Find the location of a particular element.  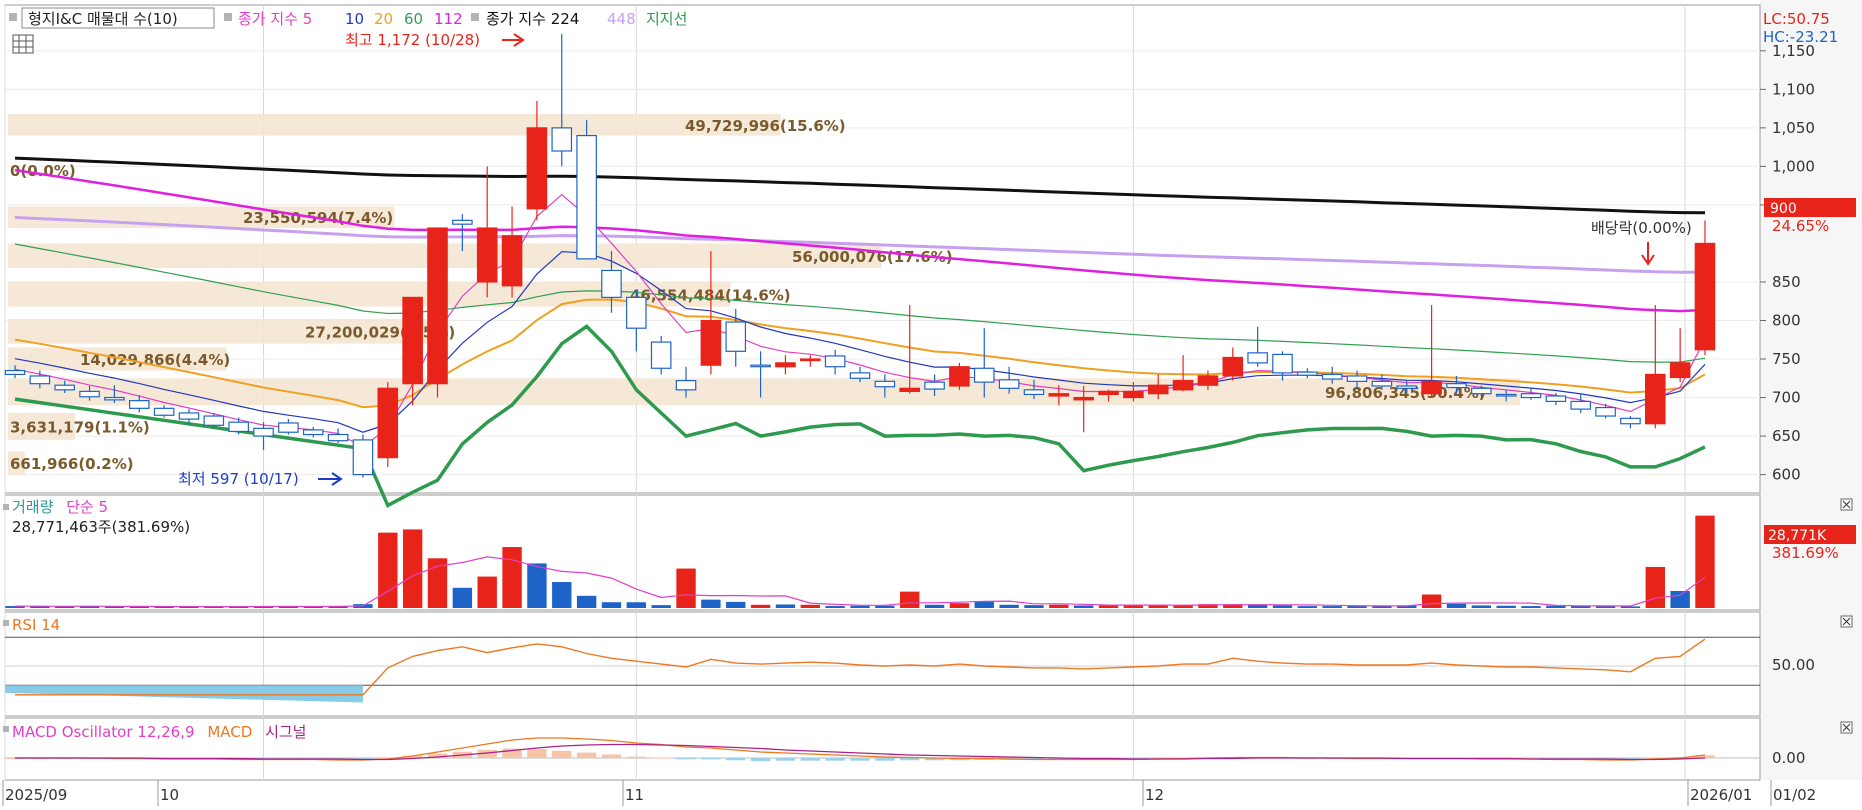

price-tick-label: 800 is located at coordinates (1786, 320).